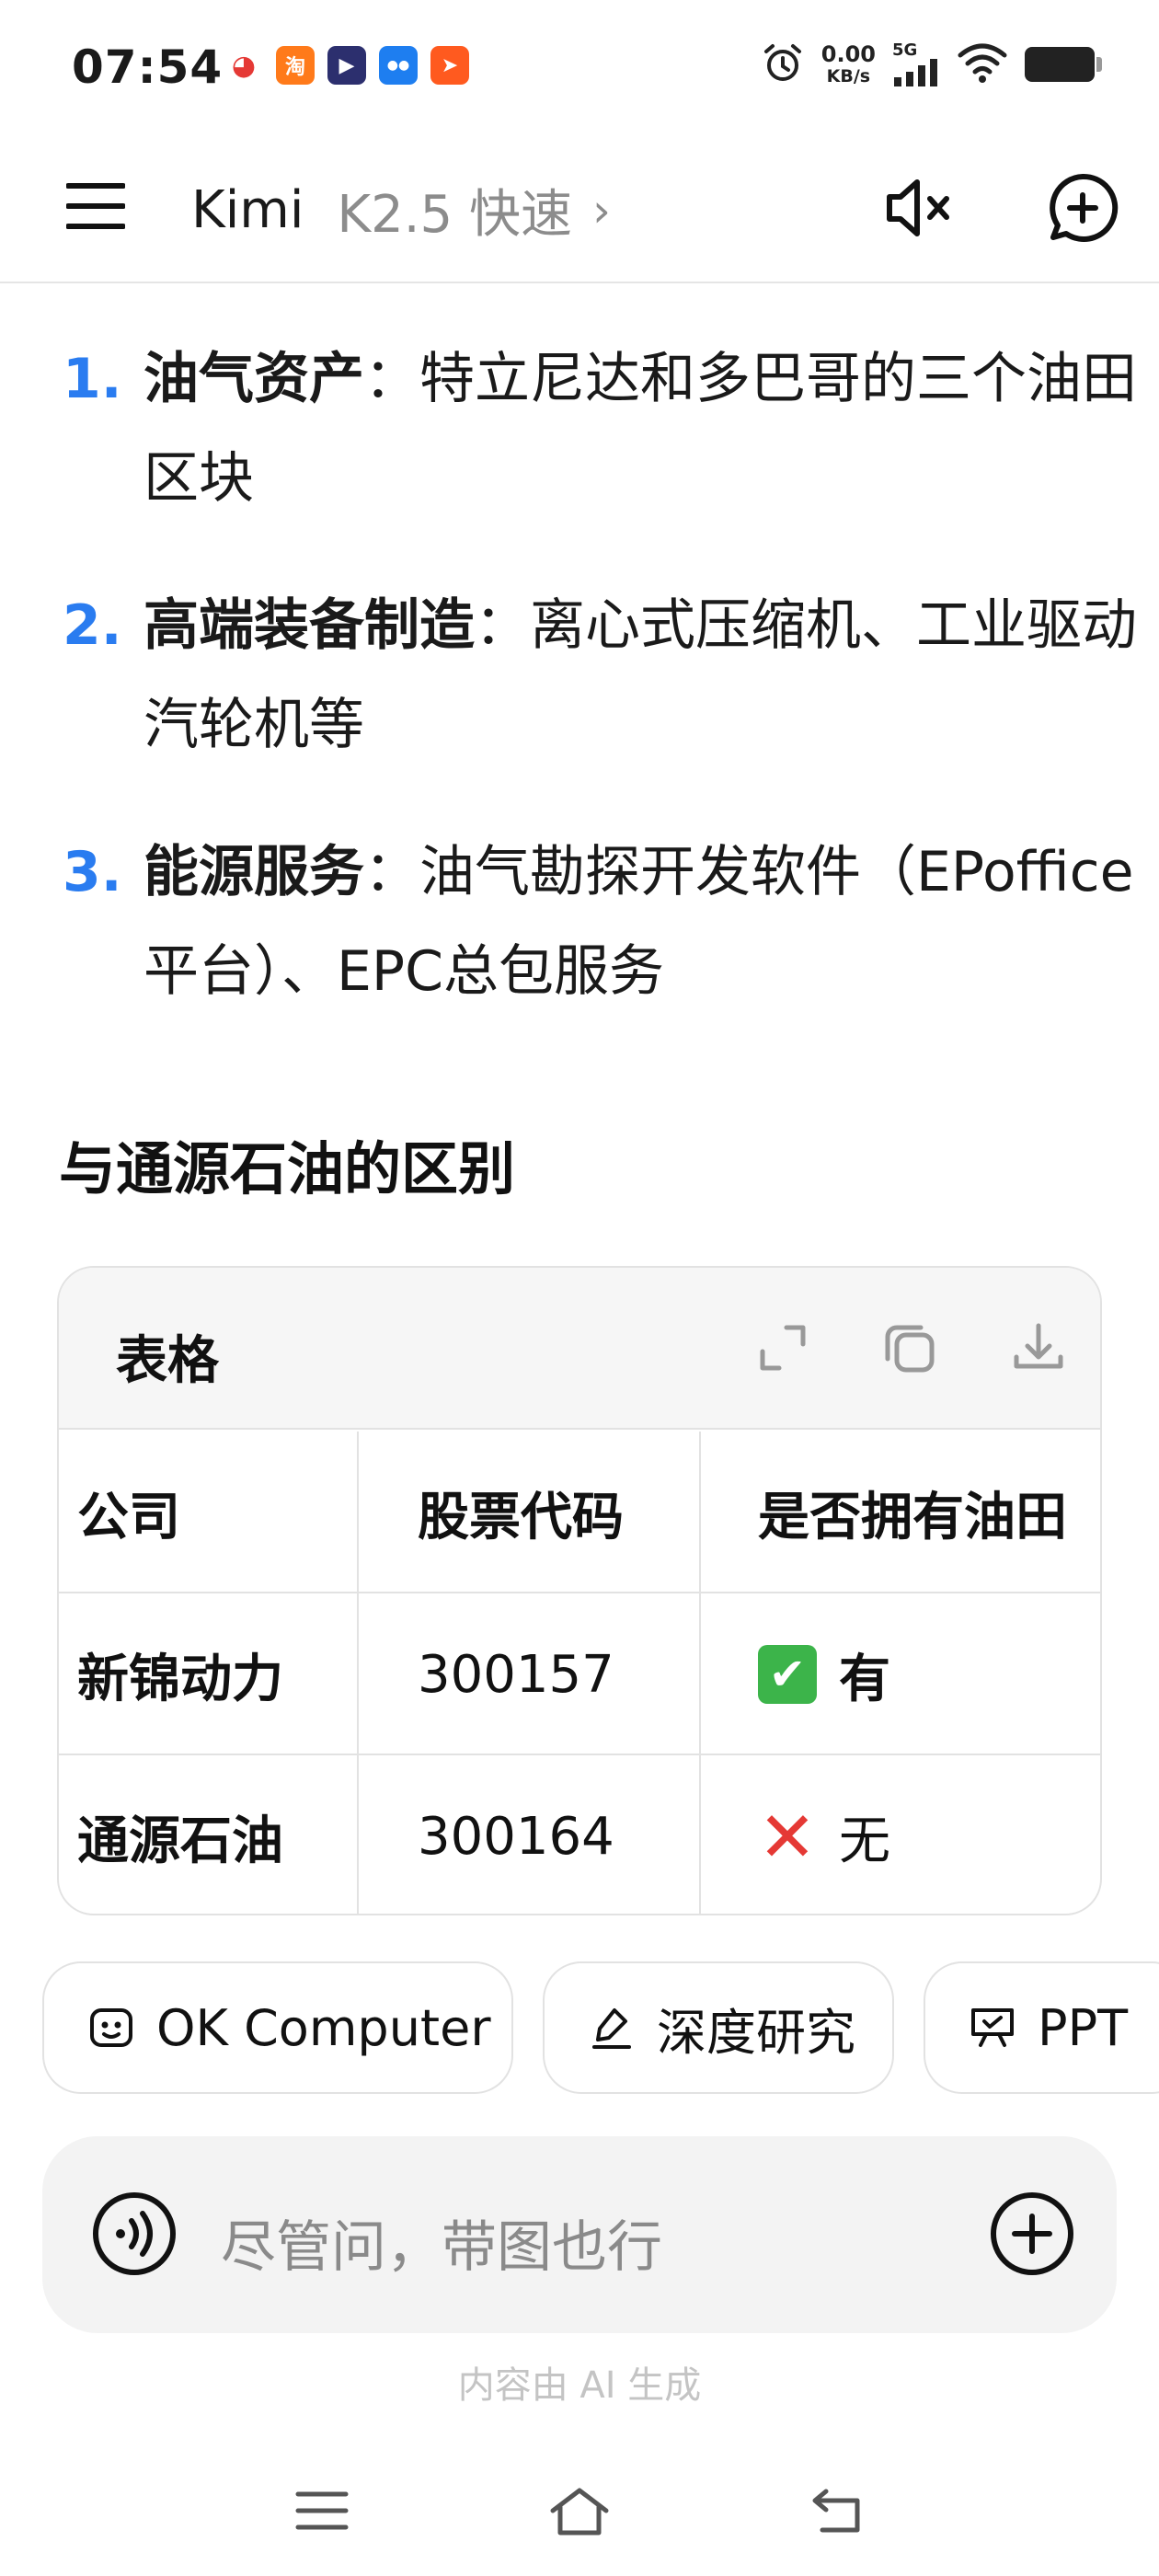  I want to click on oilfield-value: 有, so click(864, 1679).